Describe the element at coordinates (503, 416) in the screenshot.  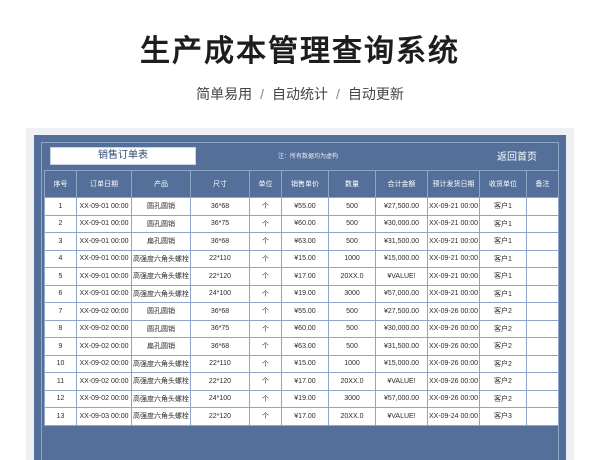
I see `table-cell: 客户3` at that location.